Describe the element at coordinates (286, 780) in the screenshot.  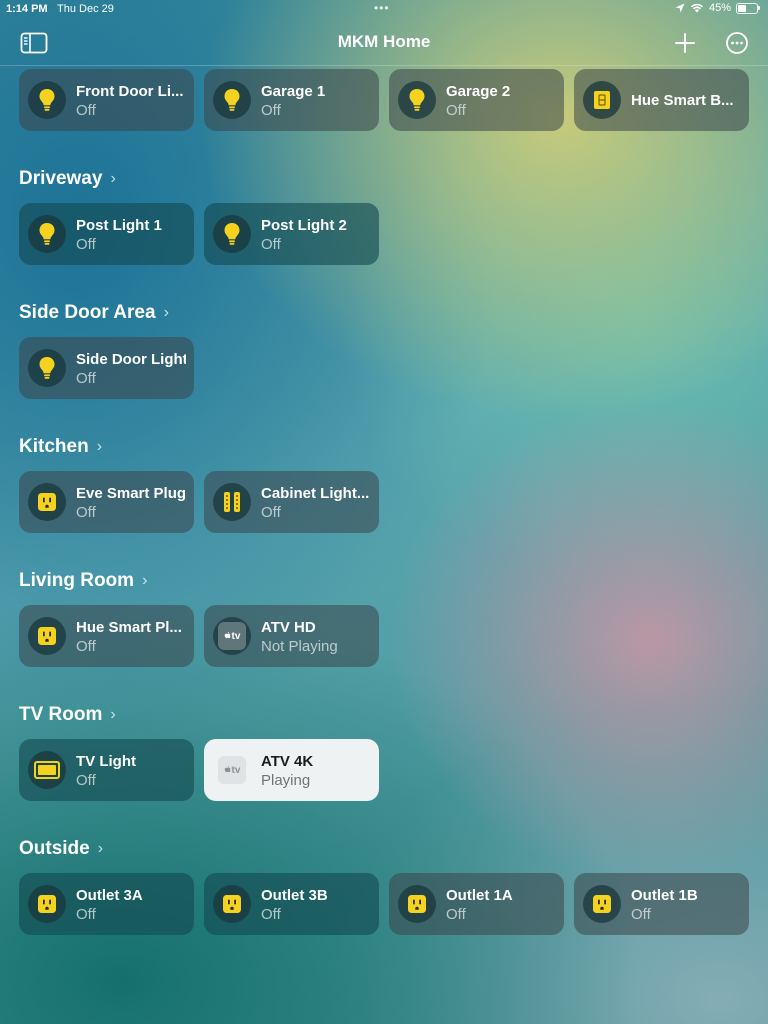
I see `accessory-status: Playing` at that location.